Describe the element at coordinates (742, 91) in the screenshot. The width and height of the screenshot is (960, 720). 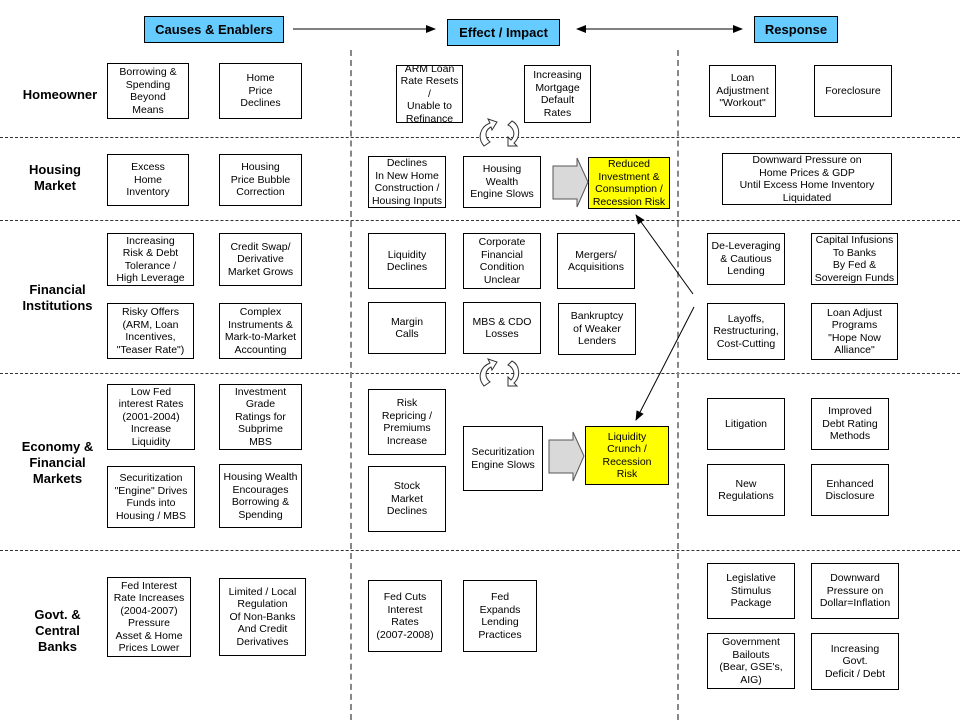
I see `response-loan-adjustment-workout: Loan Adjustment "Workout"` at that location.